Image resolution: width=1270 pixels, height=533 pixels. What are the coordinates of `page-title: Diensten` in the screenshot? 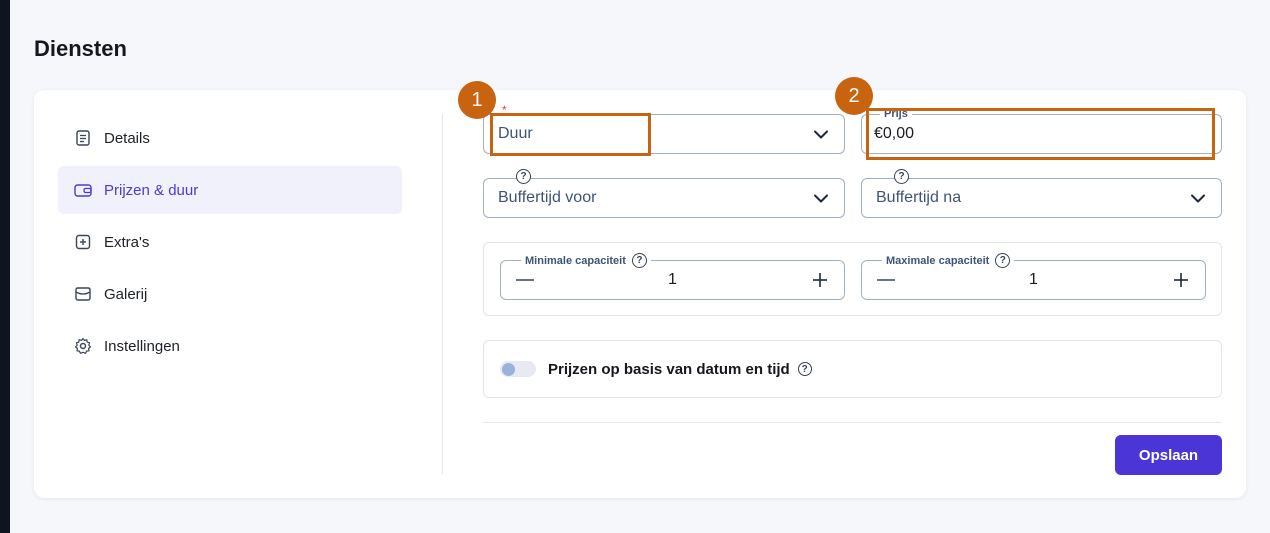 It's located at (80, 48).